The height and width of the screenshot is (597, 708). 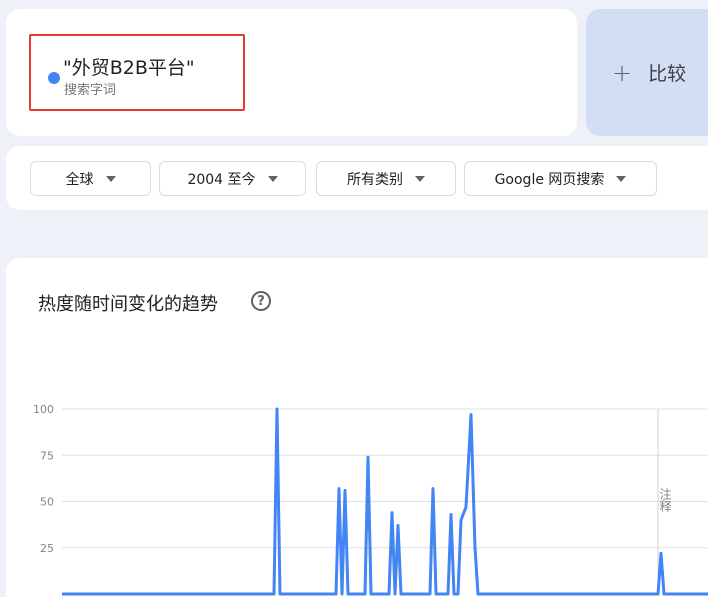 What do you see at coordinates (47, 502) in the screenshot?
I see `y-tick-label: 50` at bounding box center [47, 502].